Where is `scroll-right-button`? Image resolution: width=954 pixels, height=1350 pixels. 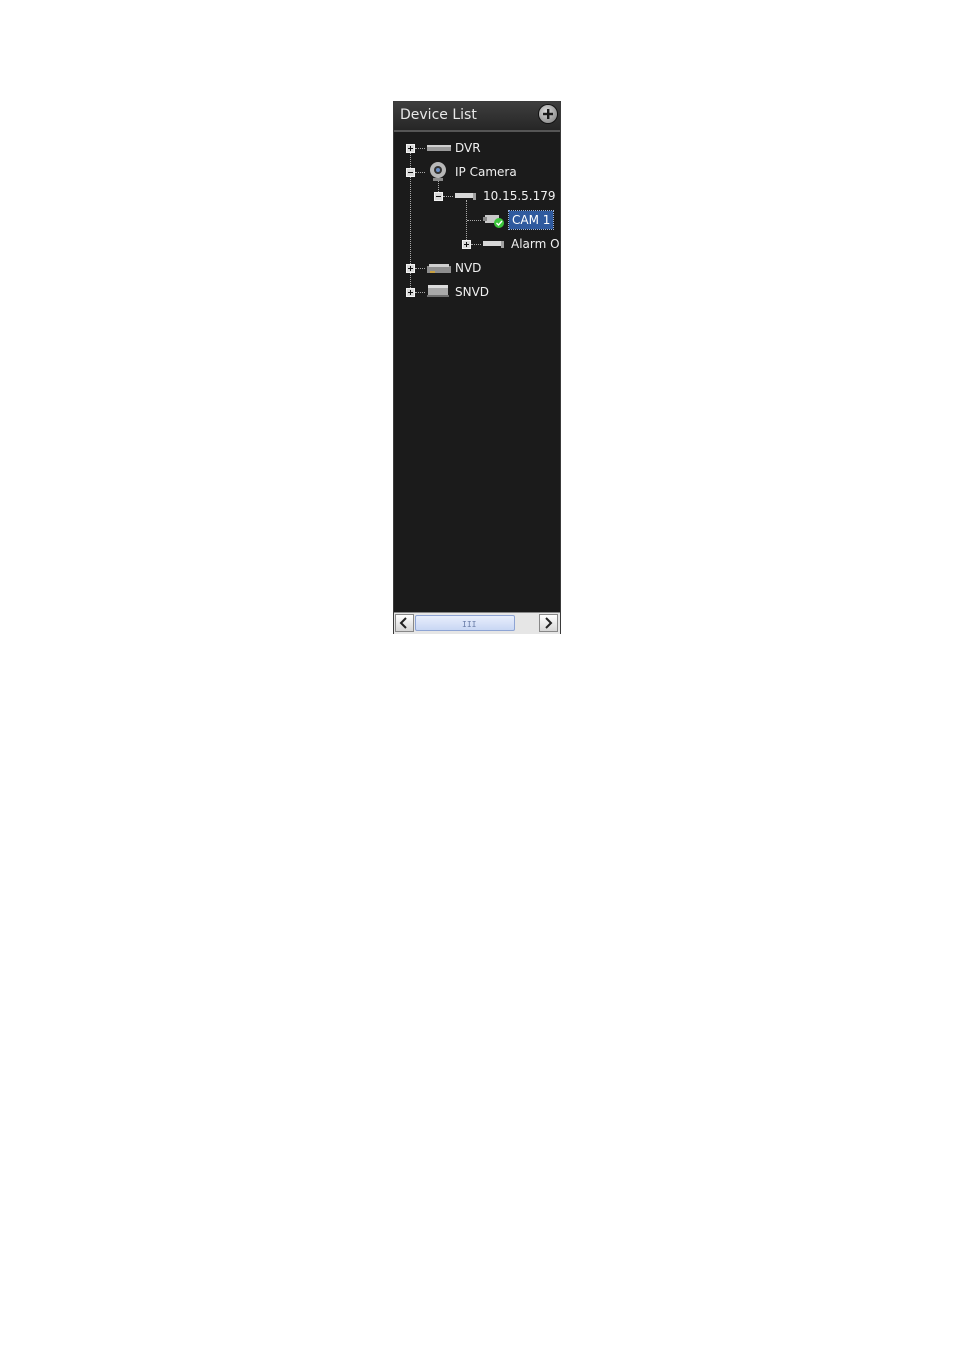
scroll-right-button is located at coordinates (548, 623).